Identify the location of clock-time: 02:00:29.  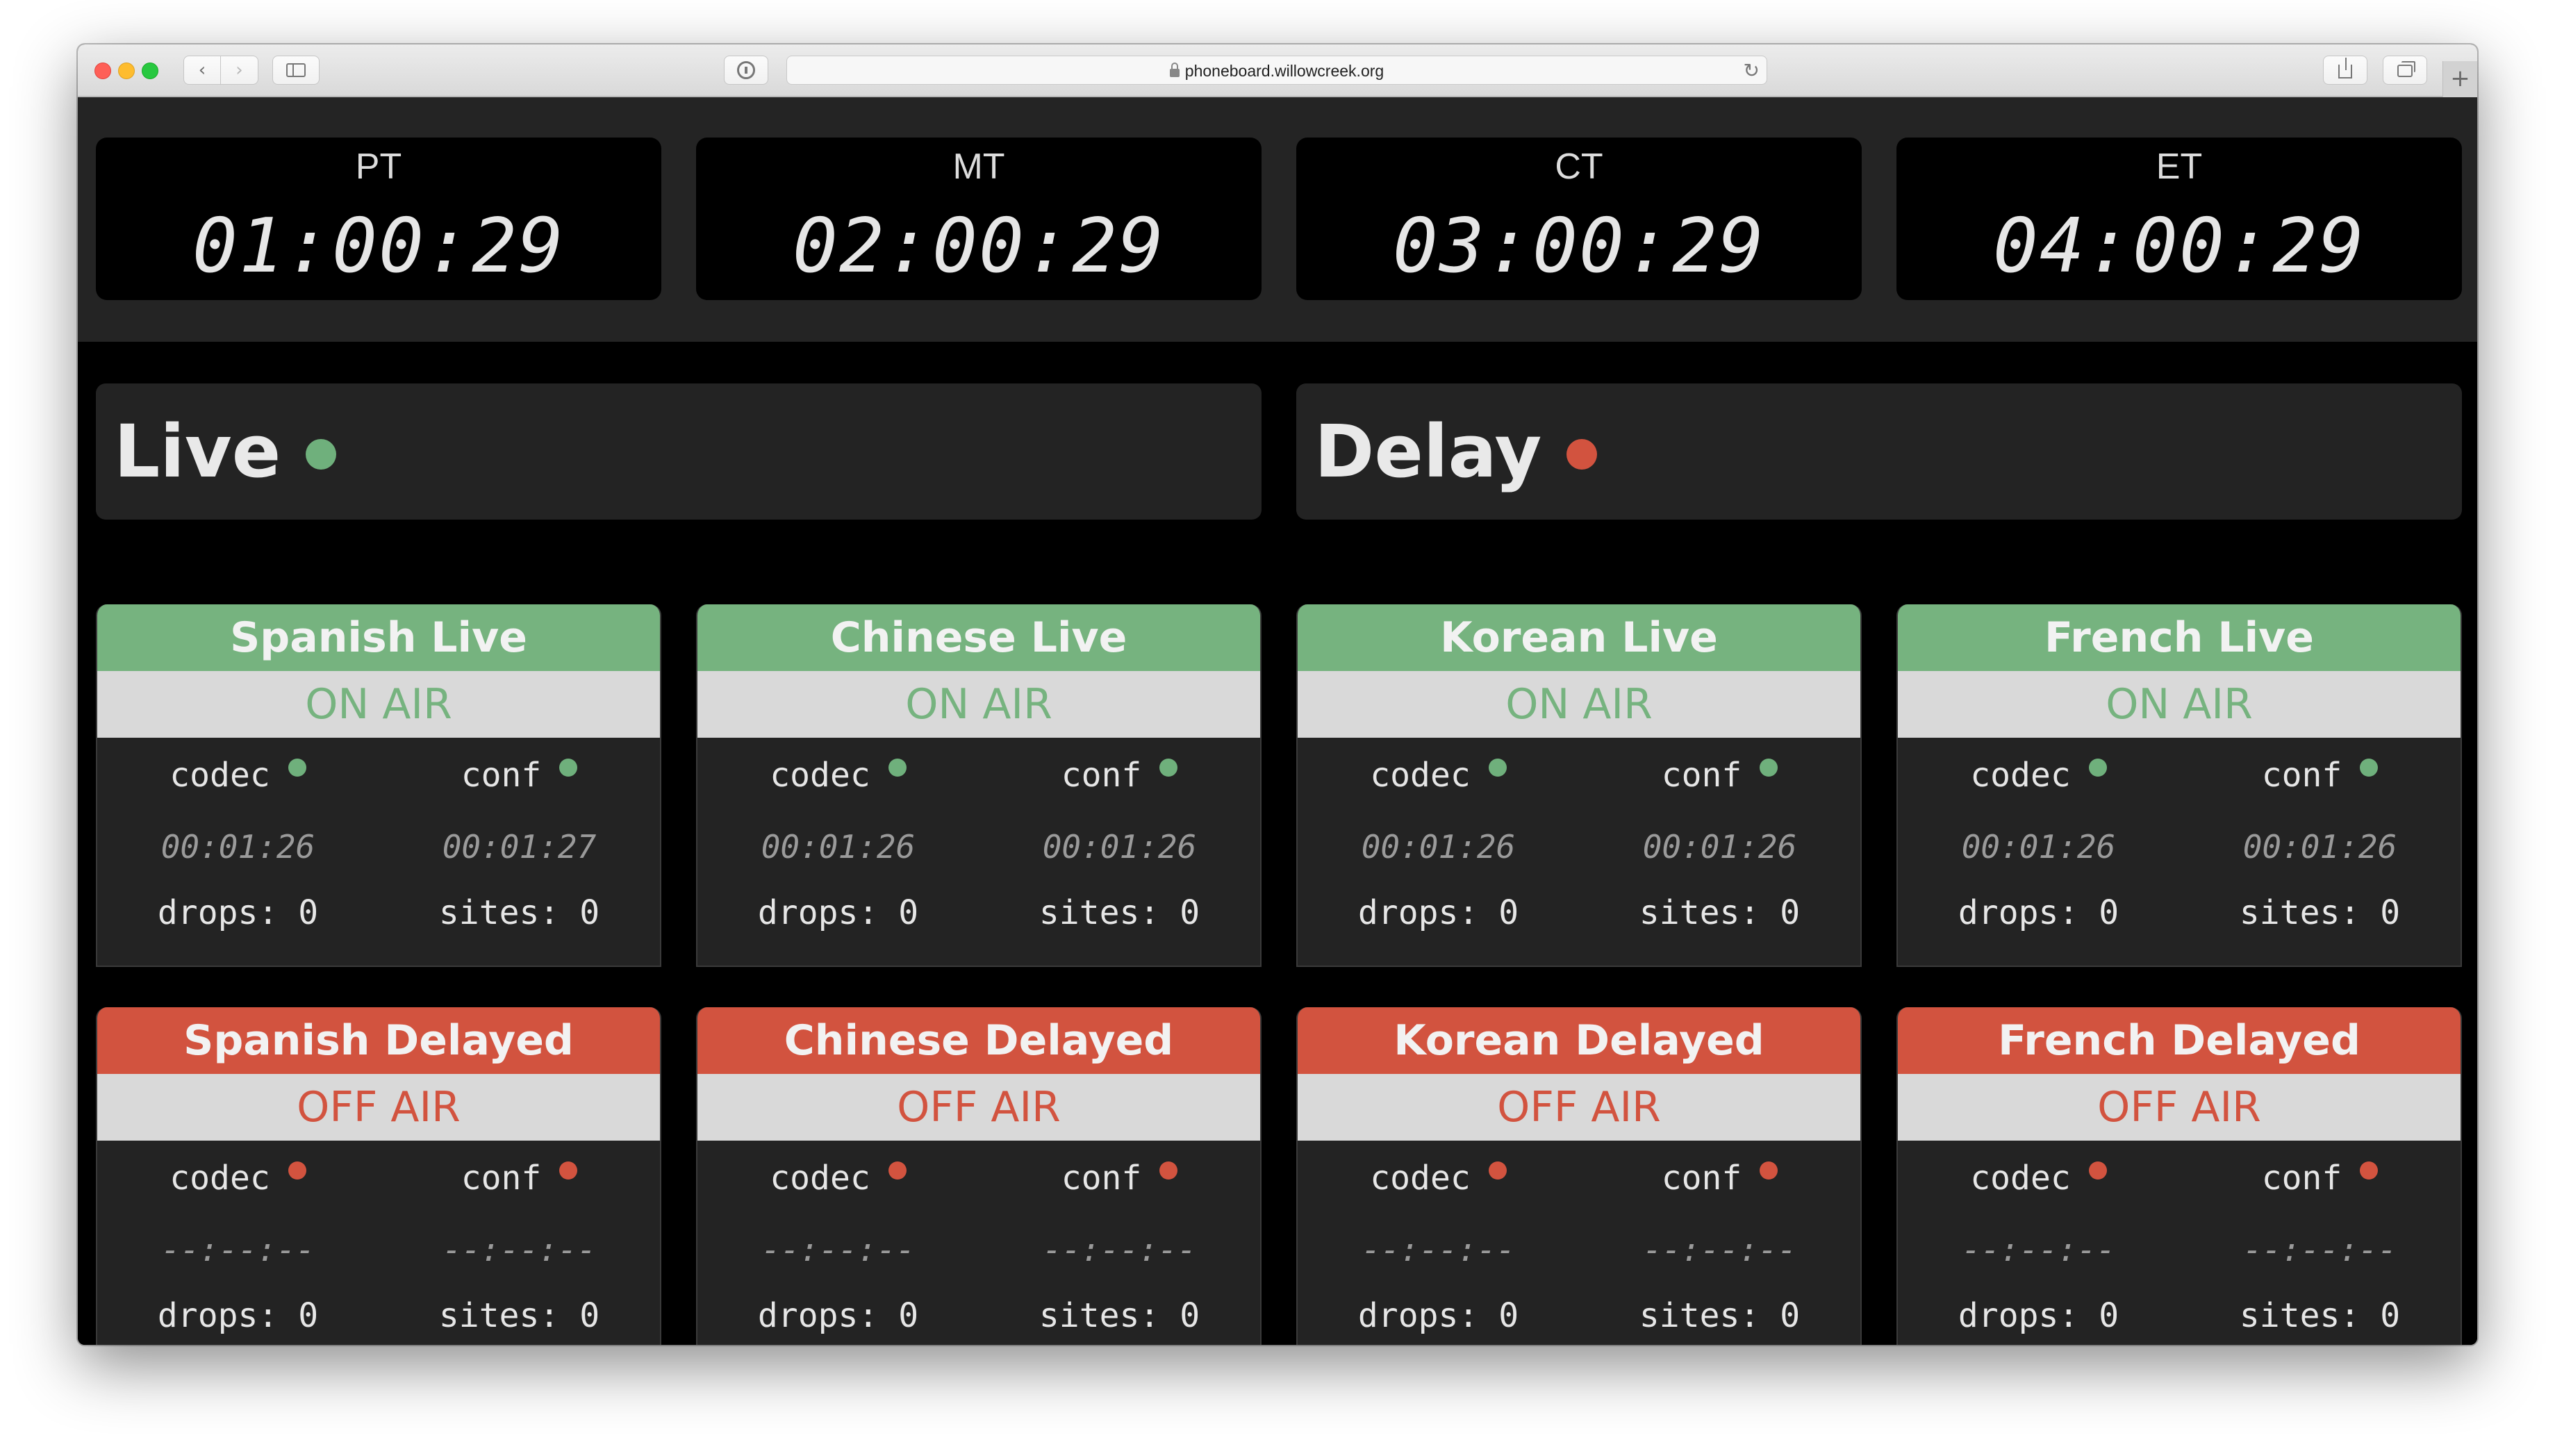
(979, 247).